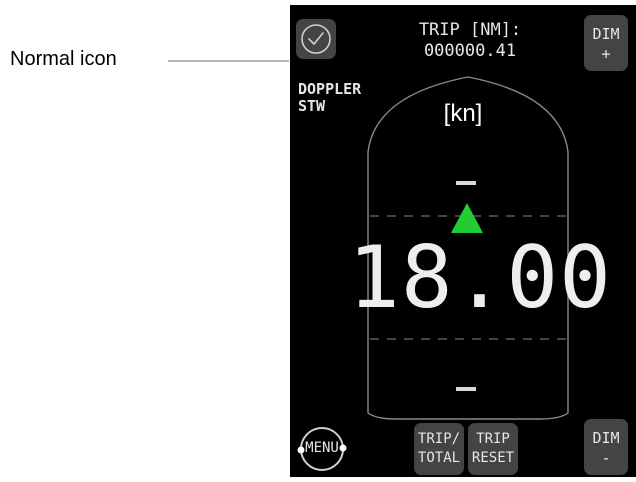  I want to click on dim-minus-label: DIM, so click(606, 438).